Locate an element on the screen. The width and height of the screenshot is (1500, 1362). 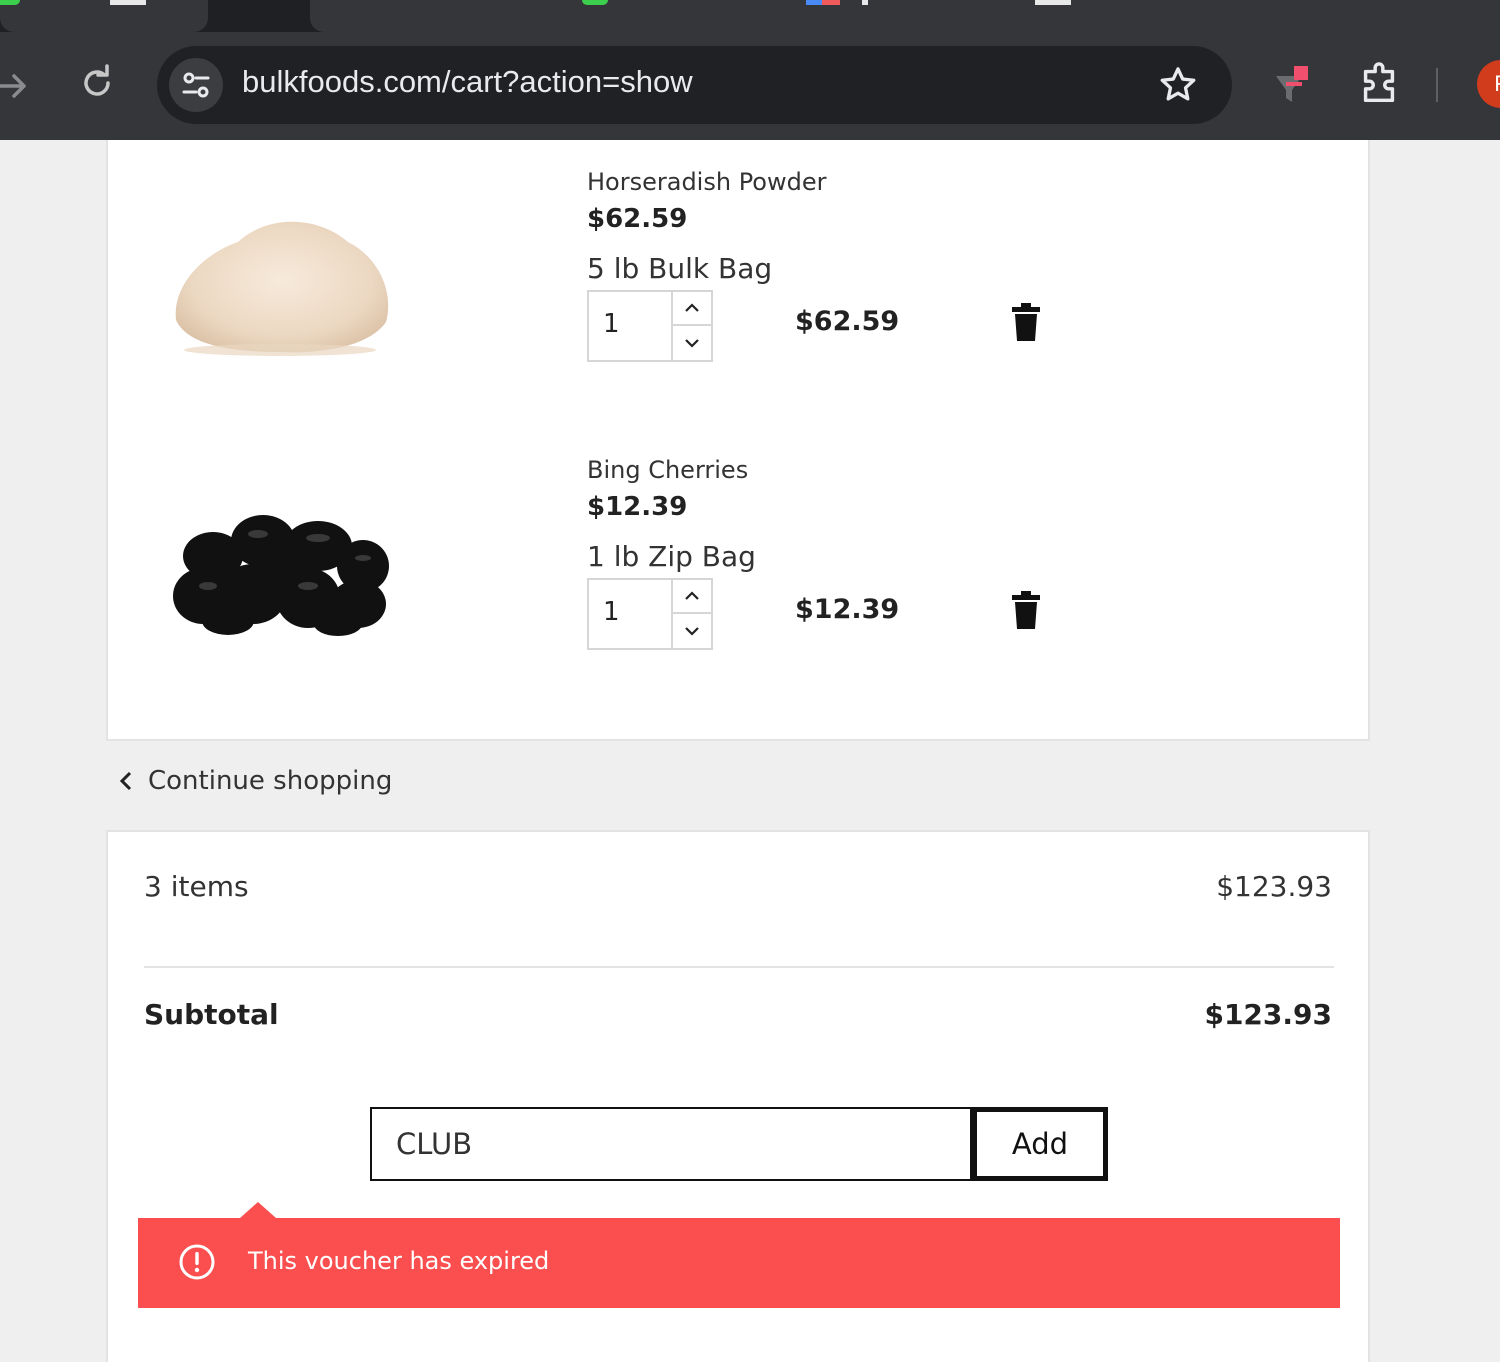
horseradish-powder-image is located at coordinates (283, 287).